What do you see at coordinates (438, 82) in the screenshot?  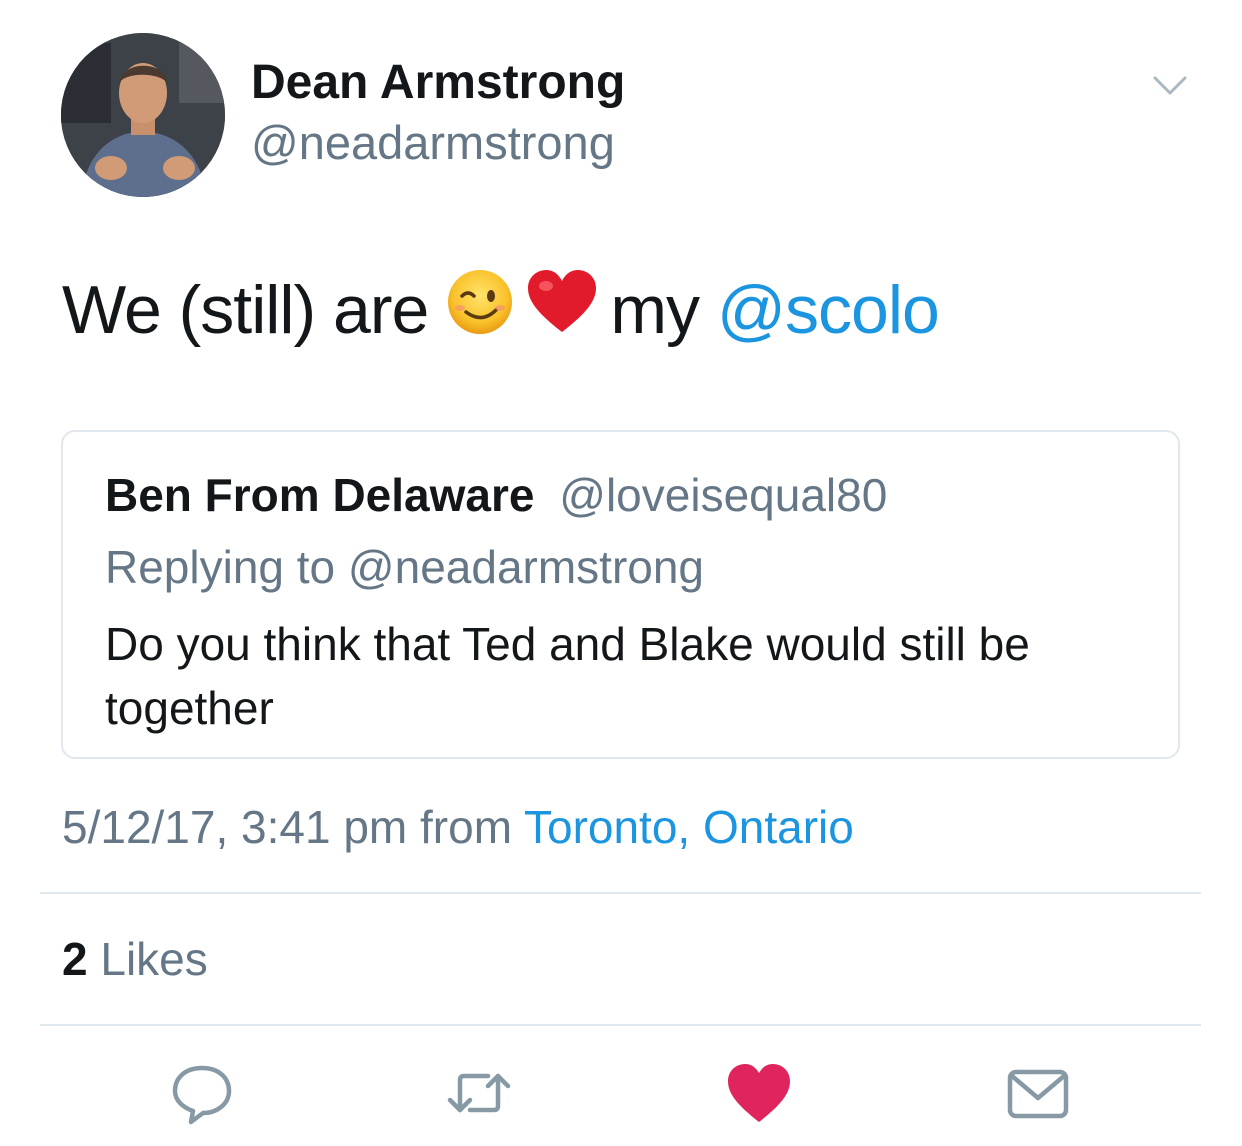 I see `author-display-name: Dean Armstrong` at bounding box center [438, 82].